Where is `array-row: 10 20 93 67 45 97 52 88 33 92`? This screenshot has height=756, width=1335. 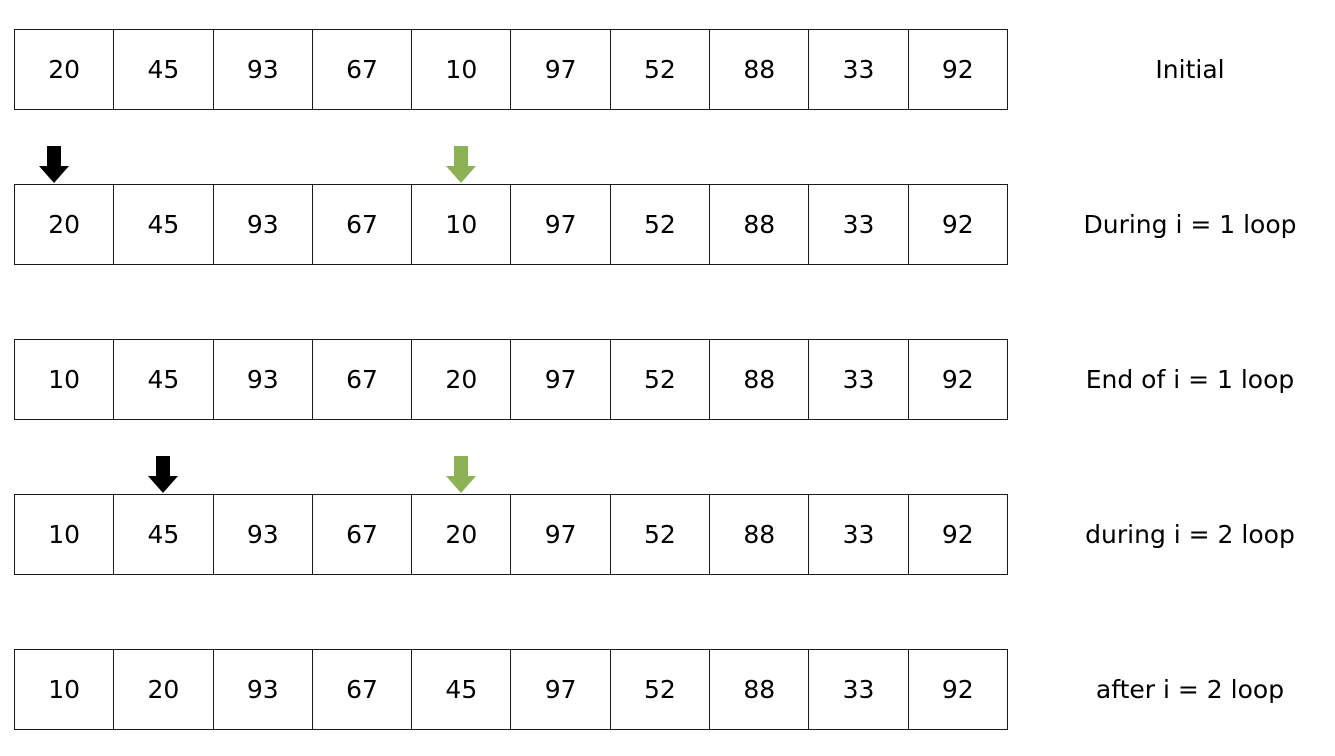 array-row: 10 20 93 67 45 97 52 88 33 92 is located at coordinates (511, 689).